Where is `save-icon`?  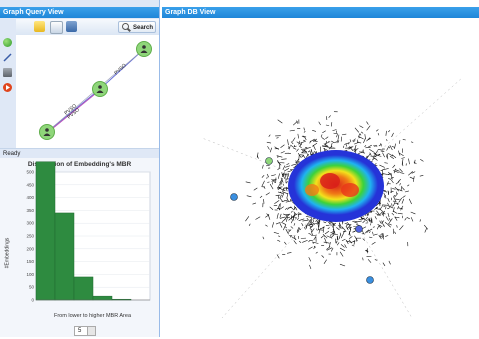 save-icon is located at coordinates (71, 26).